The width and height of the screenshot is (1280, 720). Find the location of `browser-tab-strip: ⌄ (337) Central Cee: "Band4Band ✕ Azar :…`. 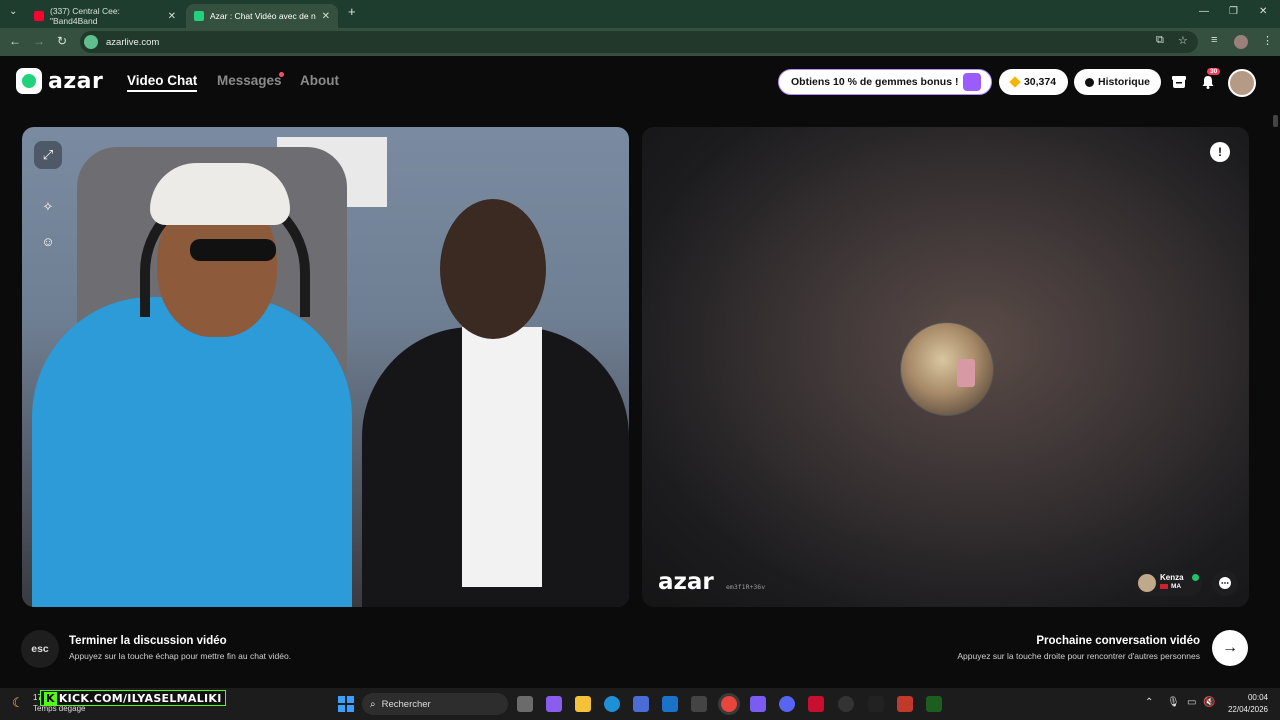

browser-tab-strip: ⌄ (337) Central Cee: "Band4Band ✕ Azar :… is located at coordinates (640, 14).